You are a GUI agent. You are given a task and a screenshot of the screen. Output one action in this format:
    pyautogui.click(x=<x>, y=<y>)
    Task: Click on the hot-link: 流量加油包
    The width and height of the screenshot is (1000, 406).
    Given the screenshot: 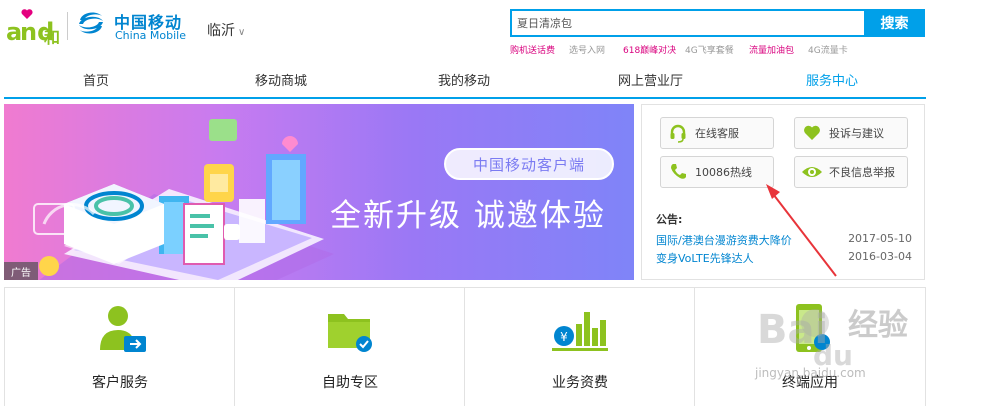 What is the action you would take?
    pyautogui.click(x=778, y=49)
    